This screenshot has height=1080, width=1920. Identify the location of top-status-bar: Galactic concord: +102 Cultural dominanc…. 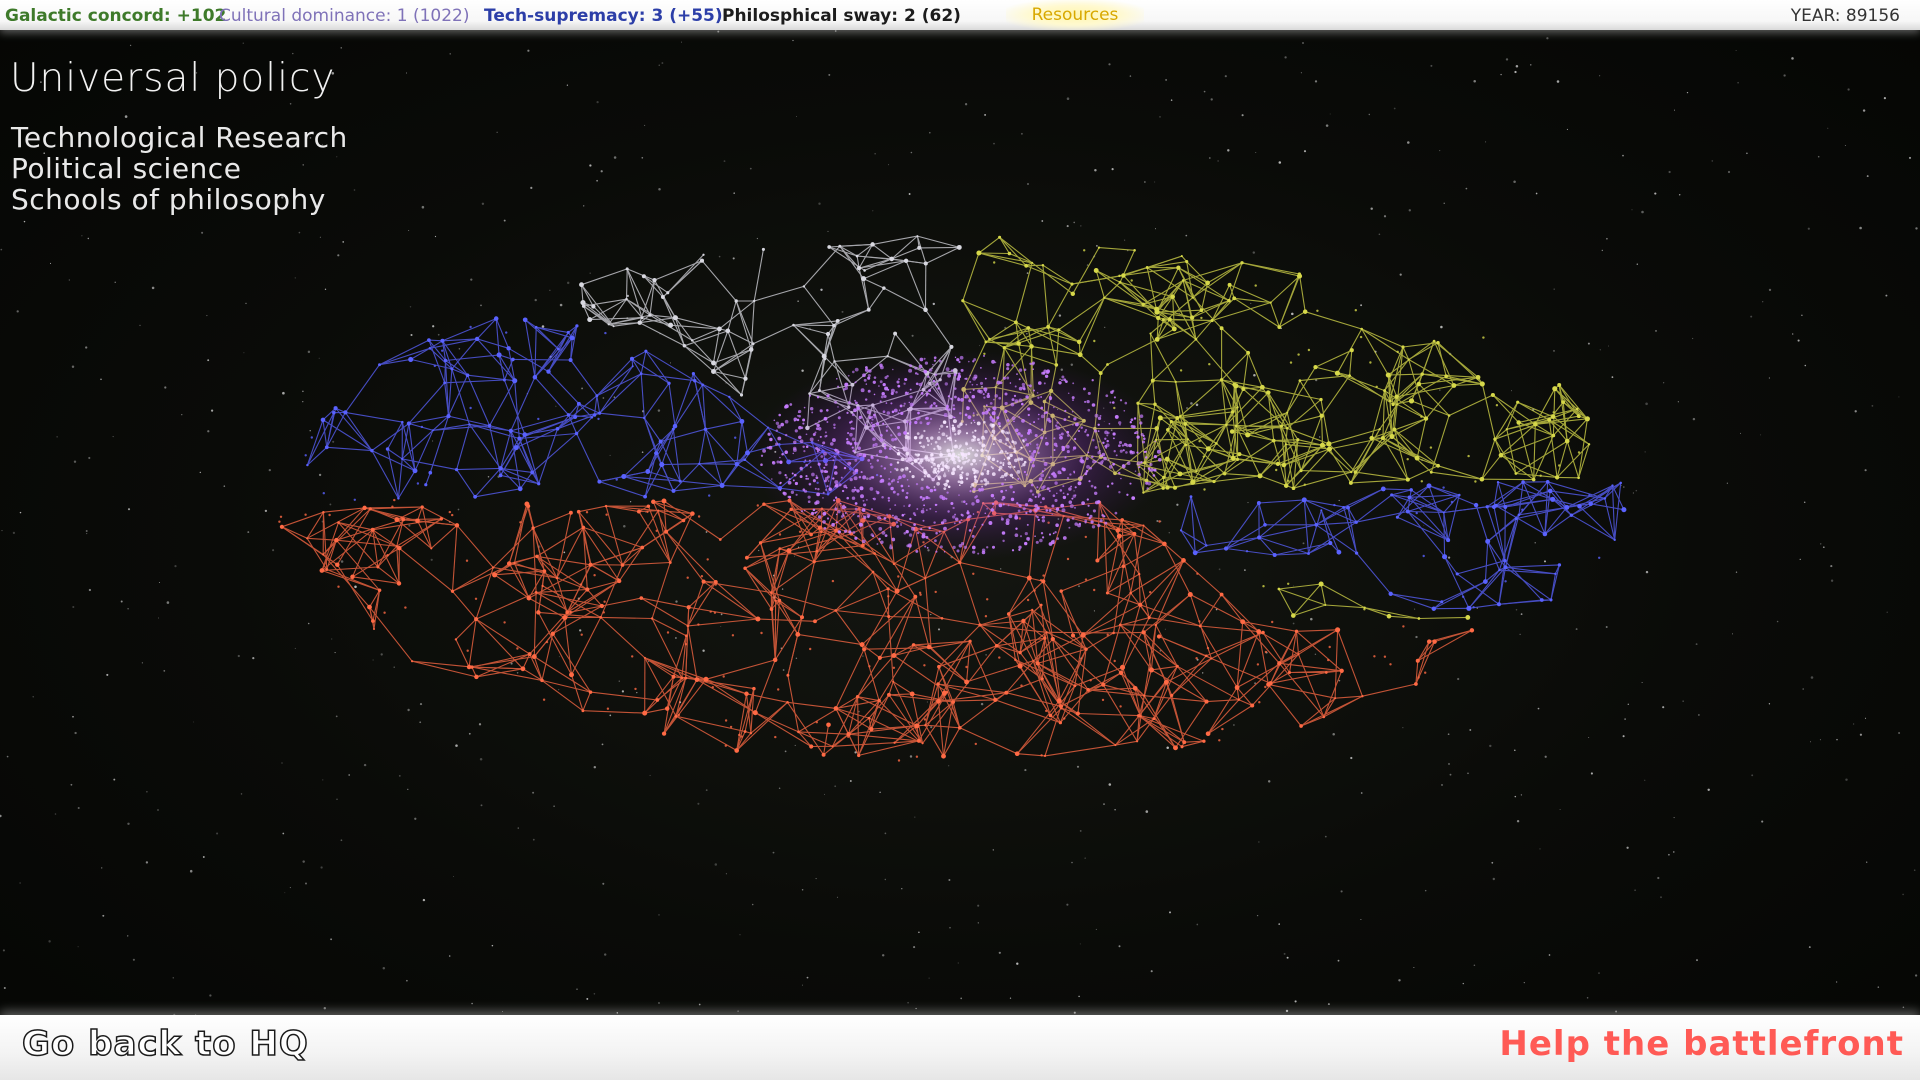
(960, 15).